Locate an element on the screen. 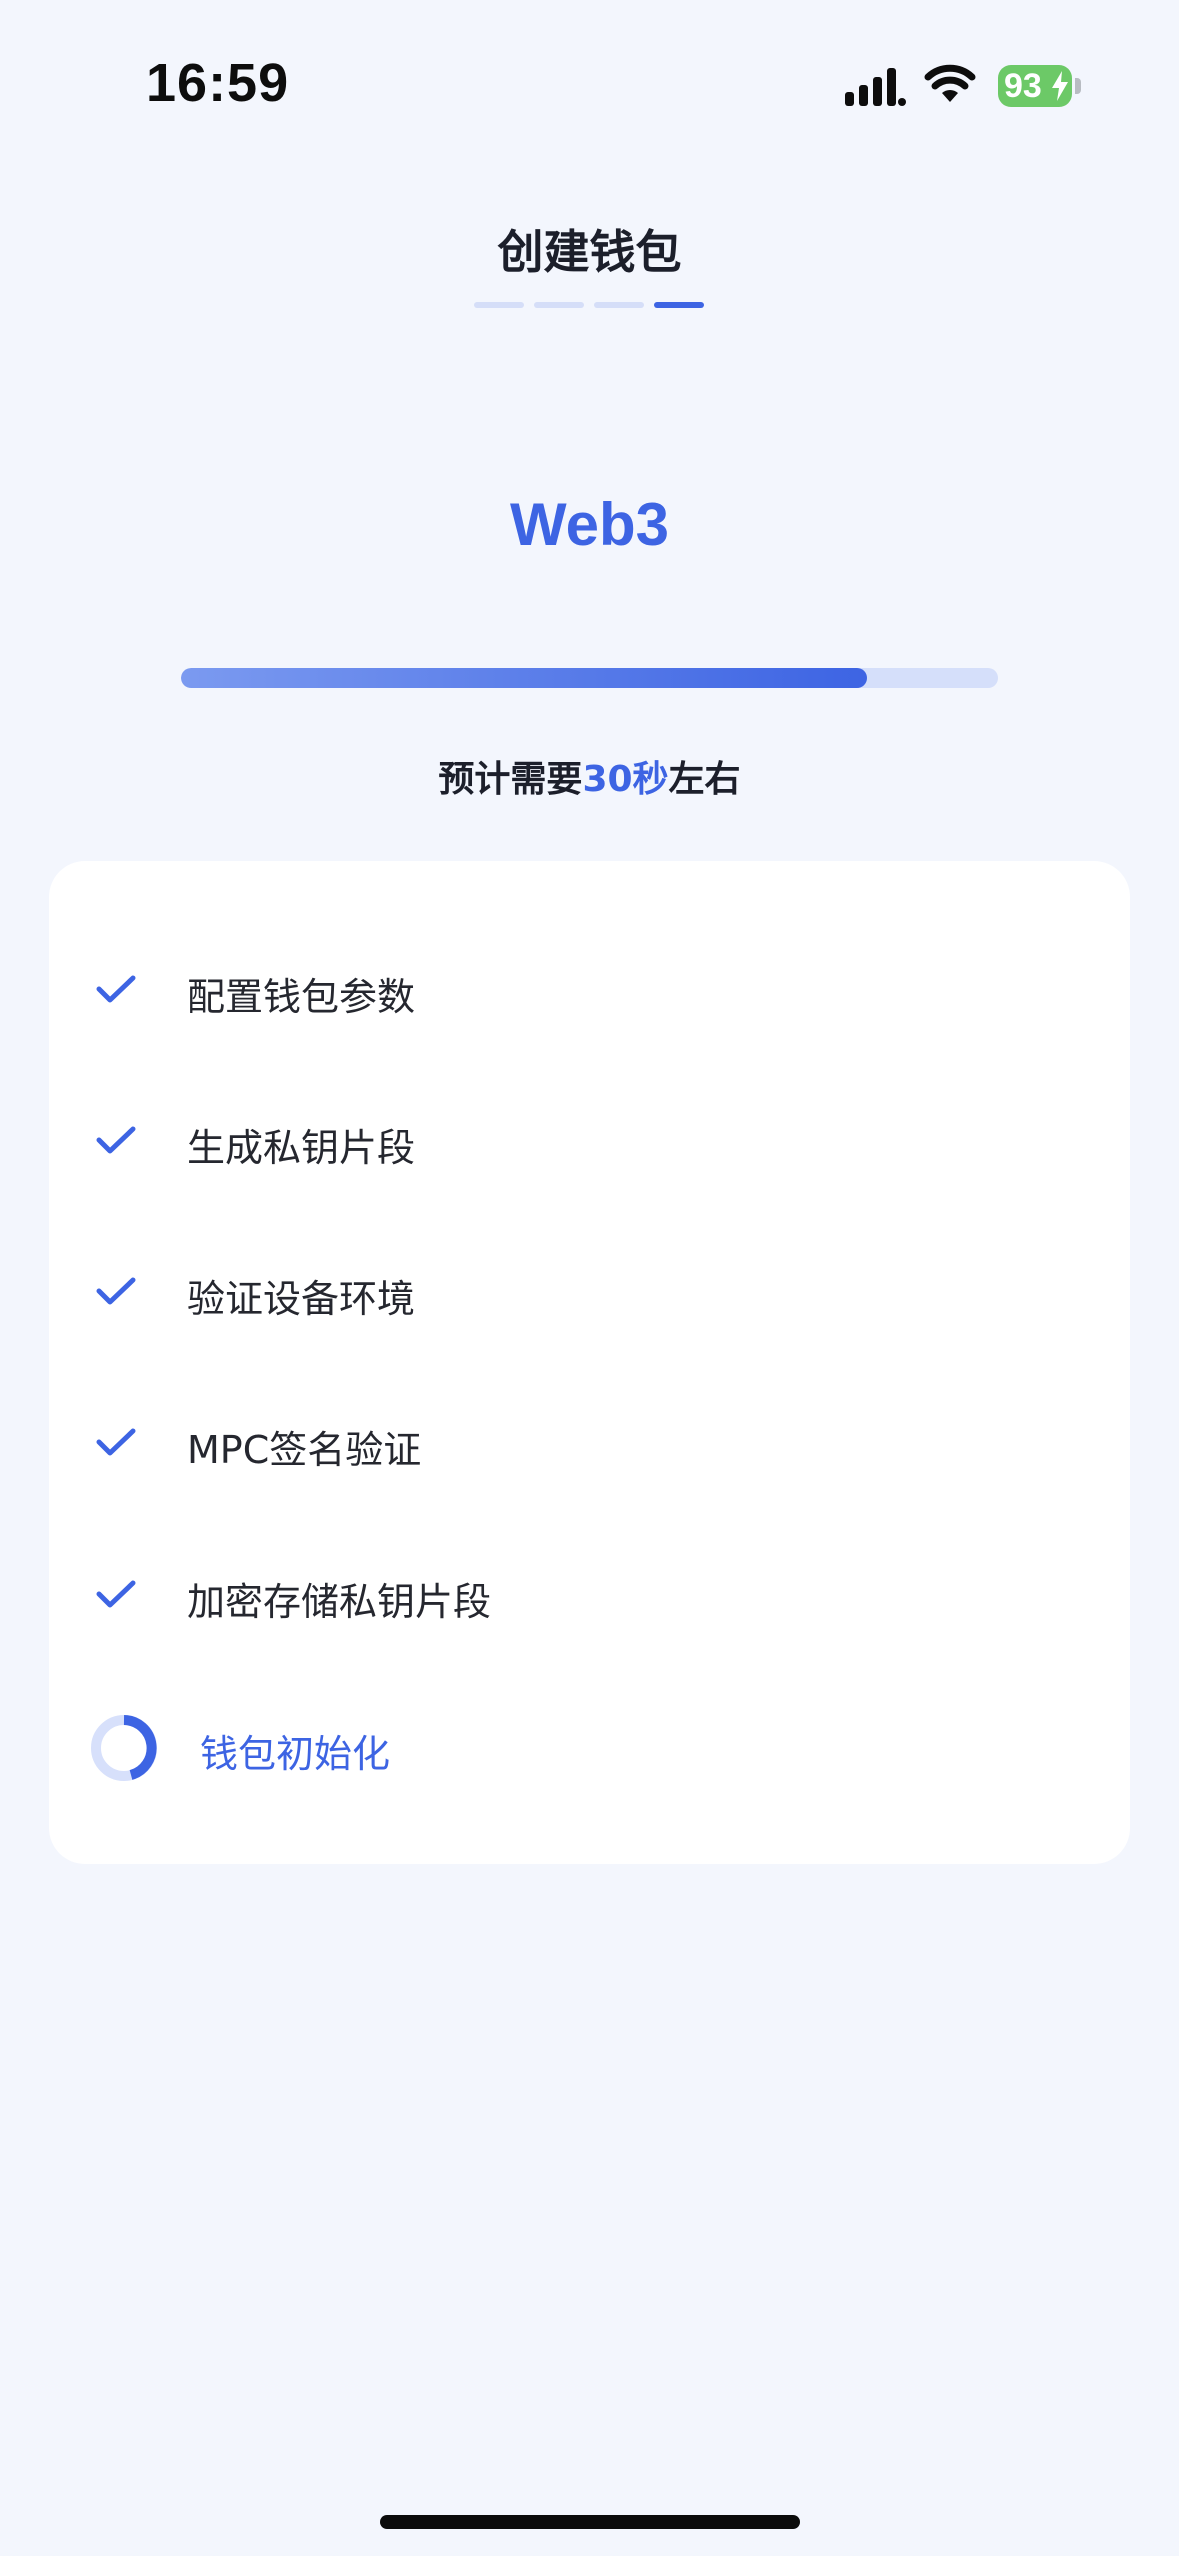  step-label-active: 钱包初始化 is located at coordinates (295, 1754).